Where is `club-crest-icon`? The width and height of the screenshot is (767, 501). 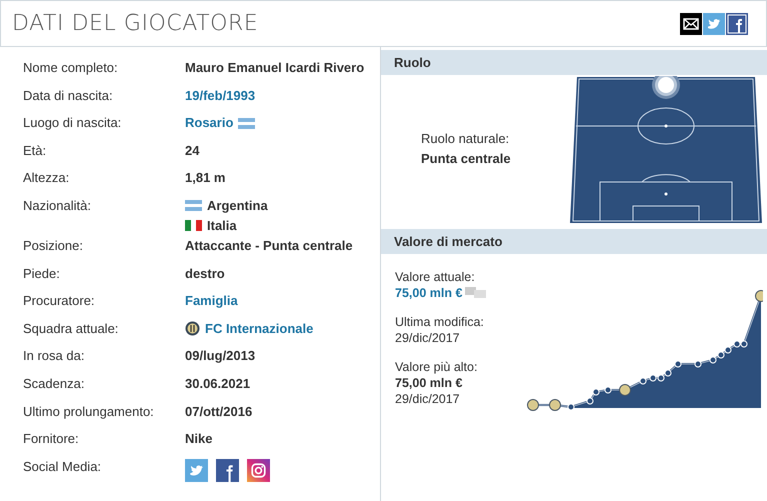 club-crest-icon is located at coordinates (192, 328).